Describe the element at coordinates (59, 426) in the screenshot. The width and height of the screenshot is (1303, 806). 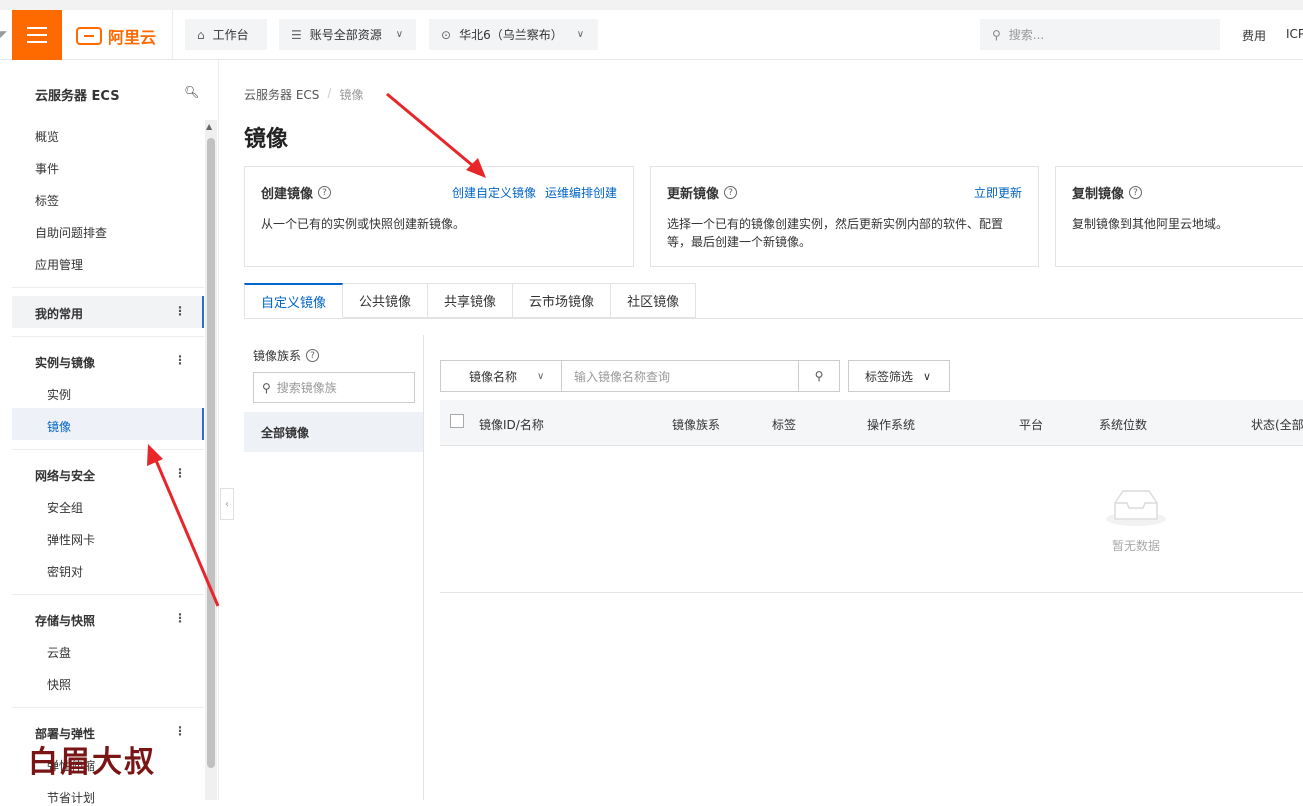
I see `sidebar-item-images: 镜像` at that location.